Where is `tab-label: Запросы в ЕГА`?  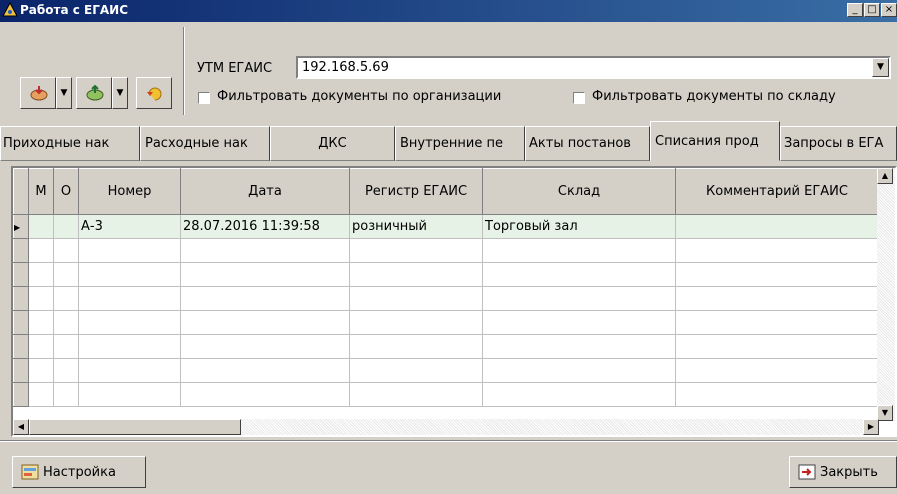
tab-label: Запросы в ЕГА is located at coordinates (834, 143).